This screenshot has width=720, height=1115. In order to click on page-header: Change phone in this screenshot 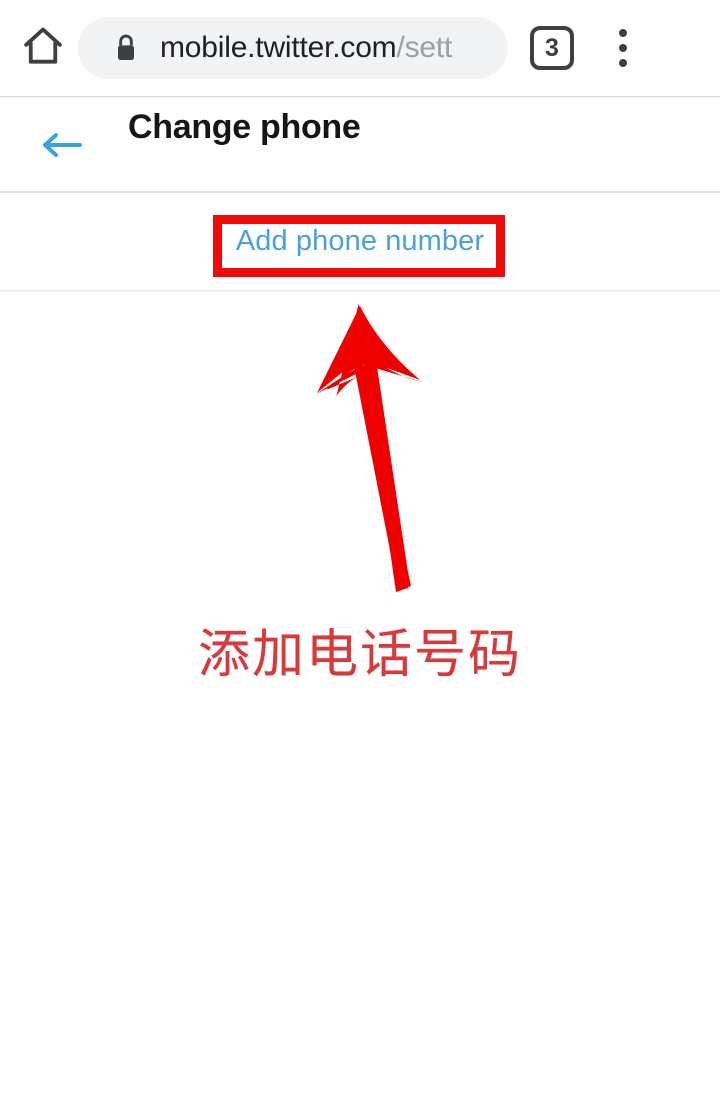, I will do `click(360, 145)`.